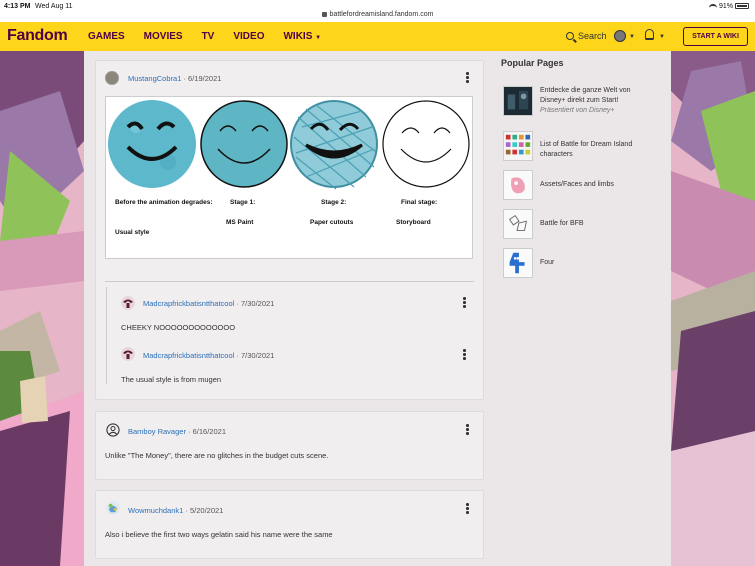 The width and height of the screenshot is (755, 566). I want to click on nav-wikis: WIKIS ▼, so click(302, 36).